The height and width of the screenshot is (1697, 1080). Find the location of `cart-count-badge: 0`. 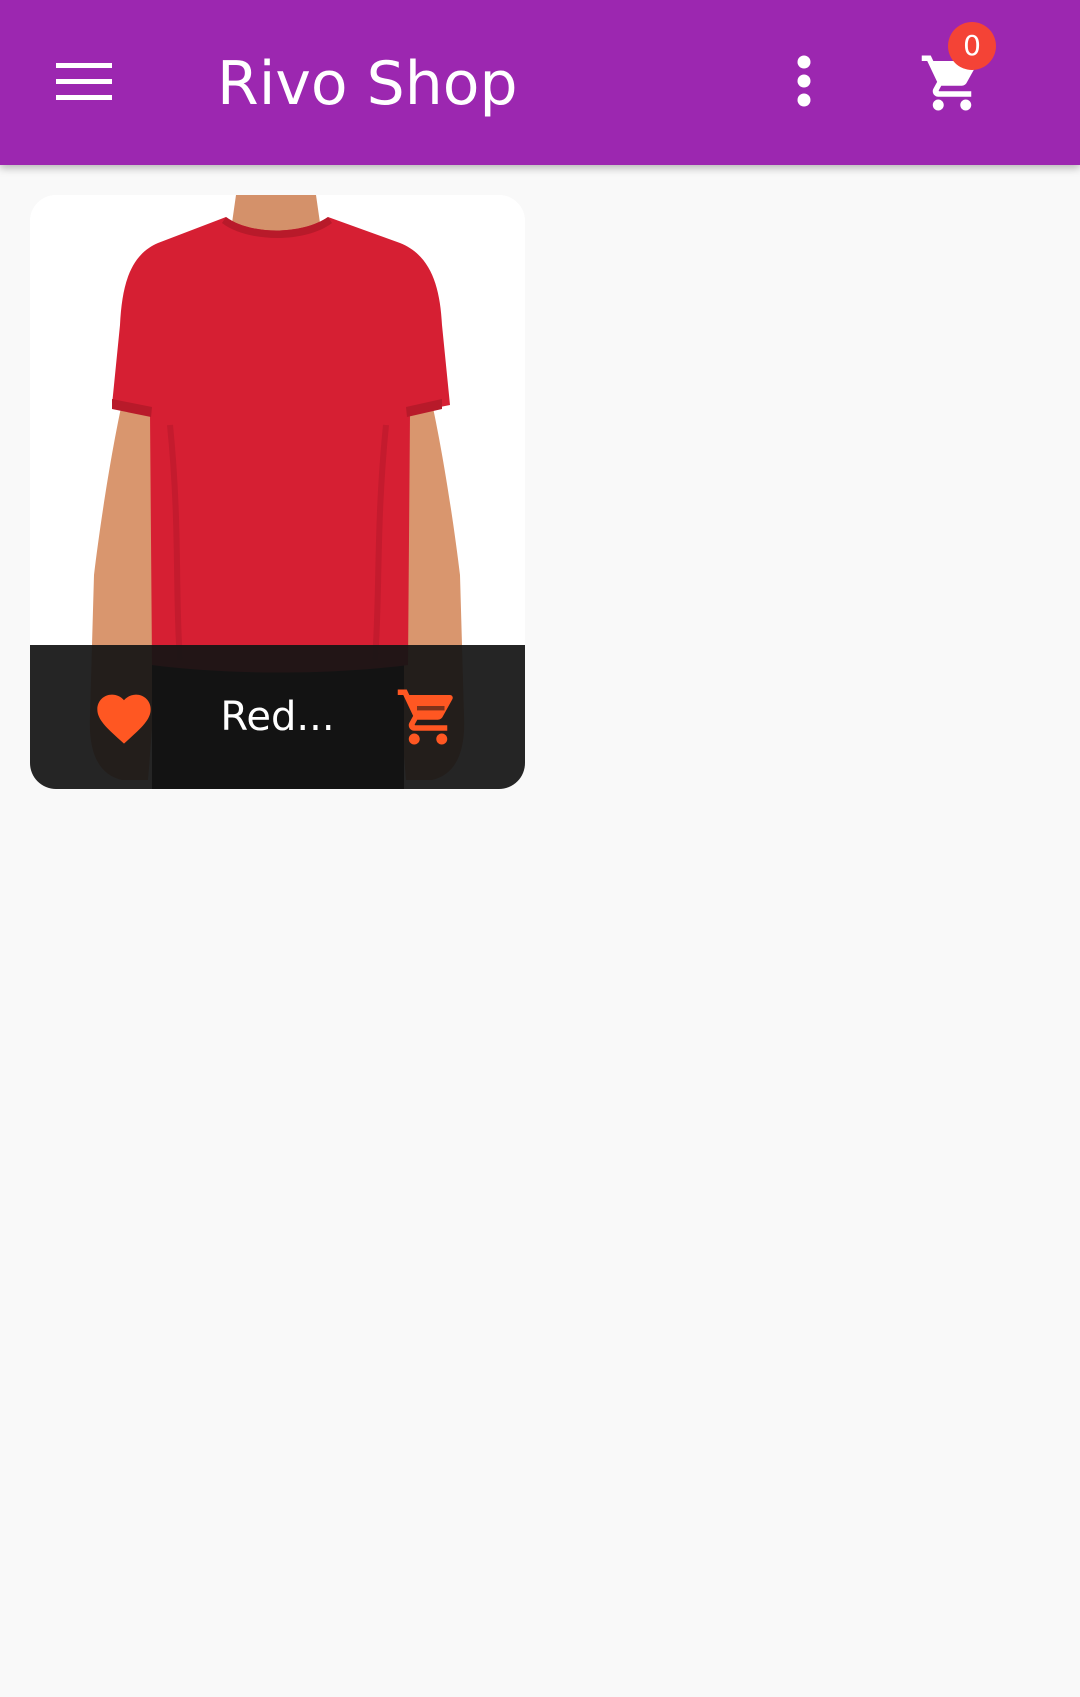

cart-count-badge: 0 is located at coordinates (972, 46).